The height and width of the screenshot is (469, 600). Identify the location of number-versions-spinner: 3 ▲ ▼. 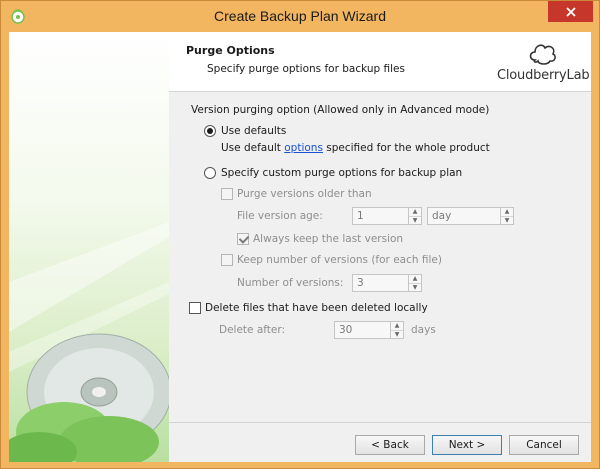
(387, 283).